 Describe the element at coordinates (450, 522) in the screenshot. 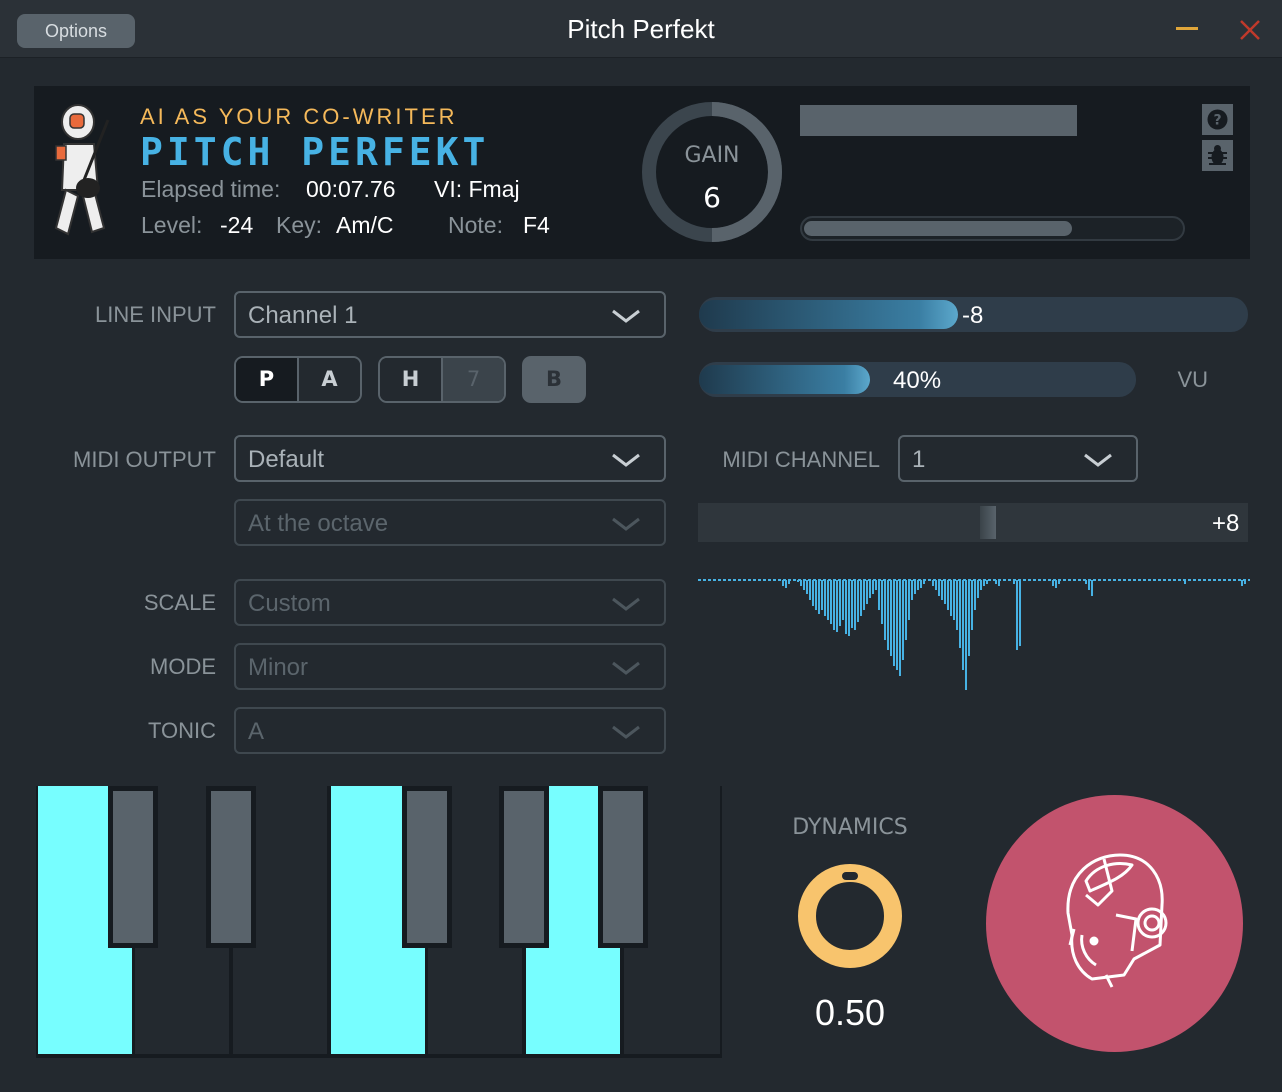

I see `octave-dropdown: At the octave` at that location.